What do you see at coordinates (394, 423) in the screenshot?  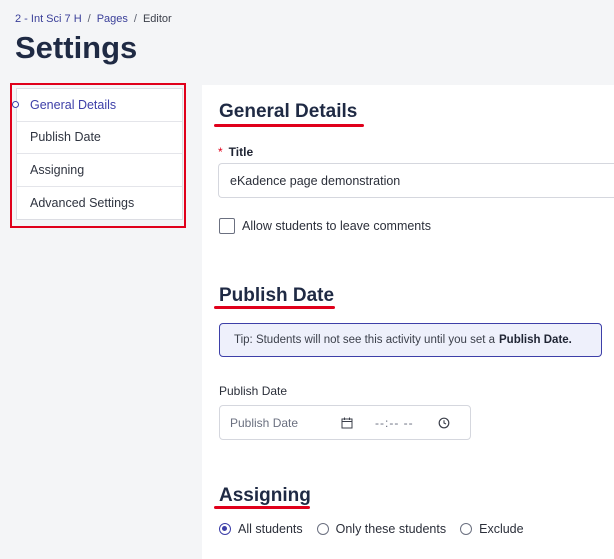 I see `time-input-placeholder: --:-- --` at bounding box center [394, 423].